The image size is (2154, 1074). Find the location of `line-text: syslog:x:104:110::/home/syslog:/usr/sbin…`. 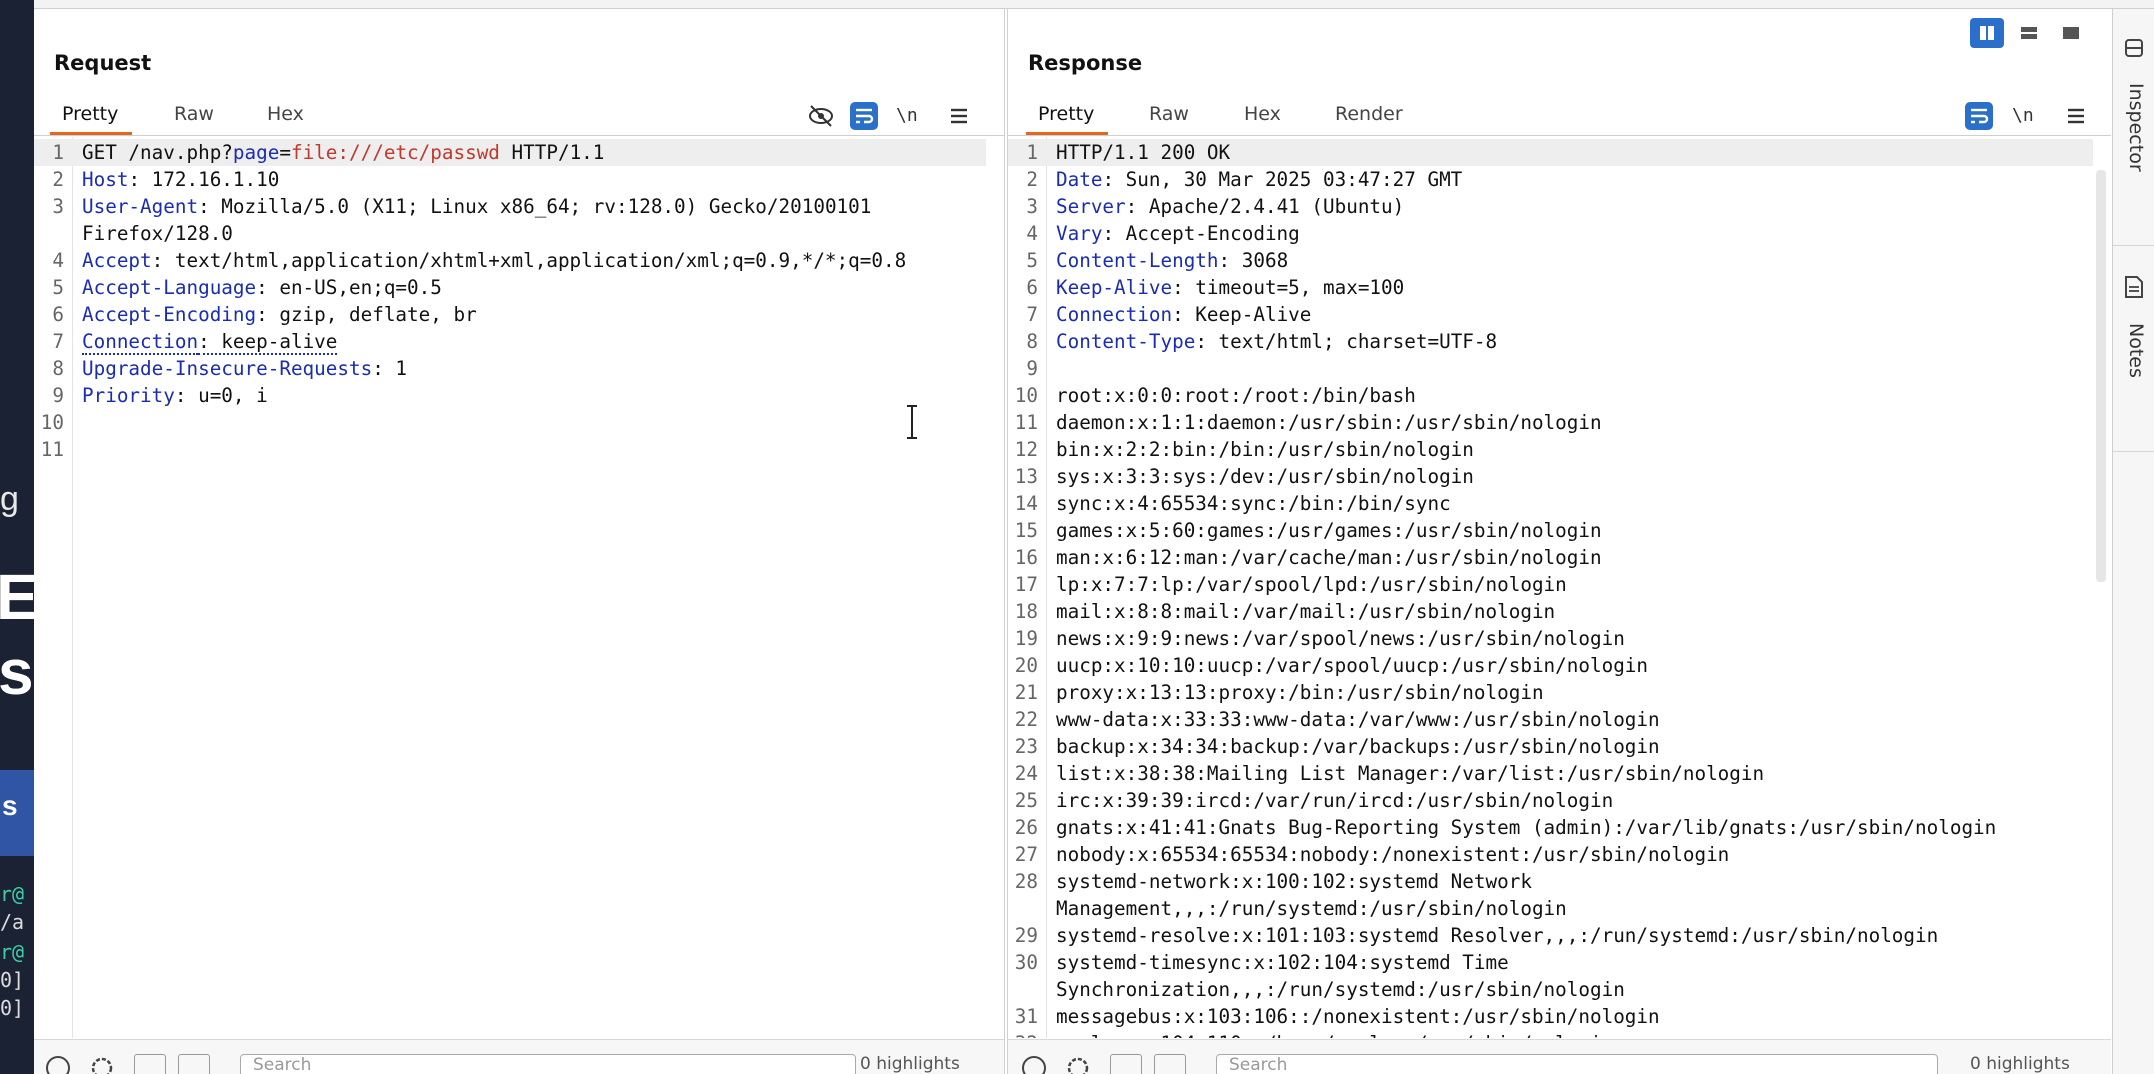

line-text: syslog:x:104:110::/home/syslog:/usr/sbin… is located at coordinates (1334, 1034).